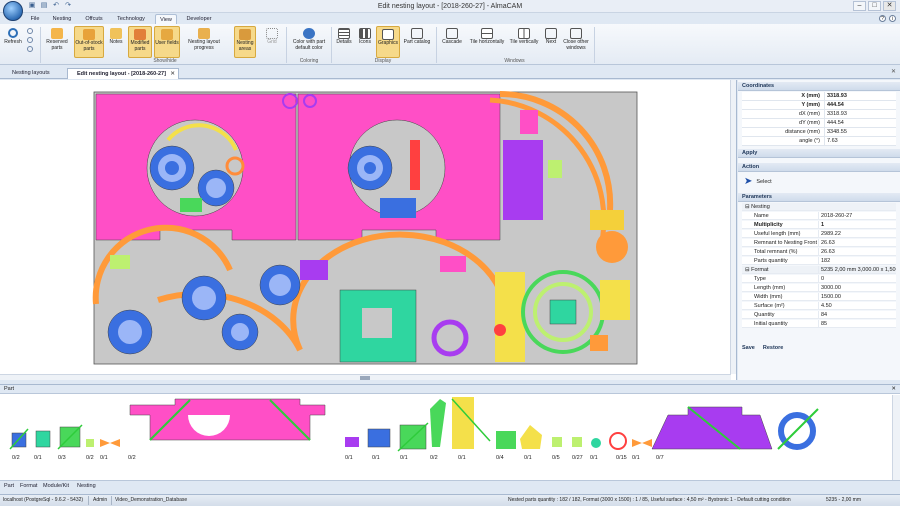 The width and height of the screenshot is (900, 506). What do you see at coordinates (810, 105) in the screenshot?
I see `coord-key: Y (mm)` at bounding box center [810, 105].